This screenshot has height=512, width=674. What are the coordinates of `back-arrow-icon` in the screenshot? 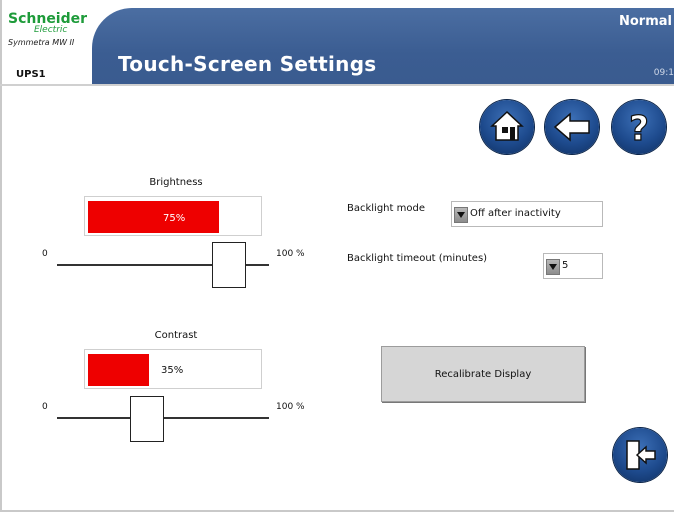 It's located at (571, 127).